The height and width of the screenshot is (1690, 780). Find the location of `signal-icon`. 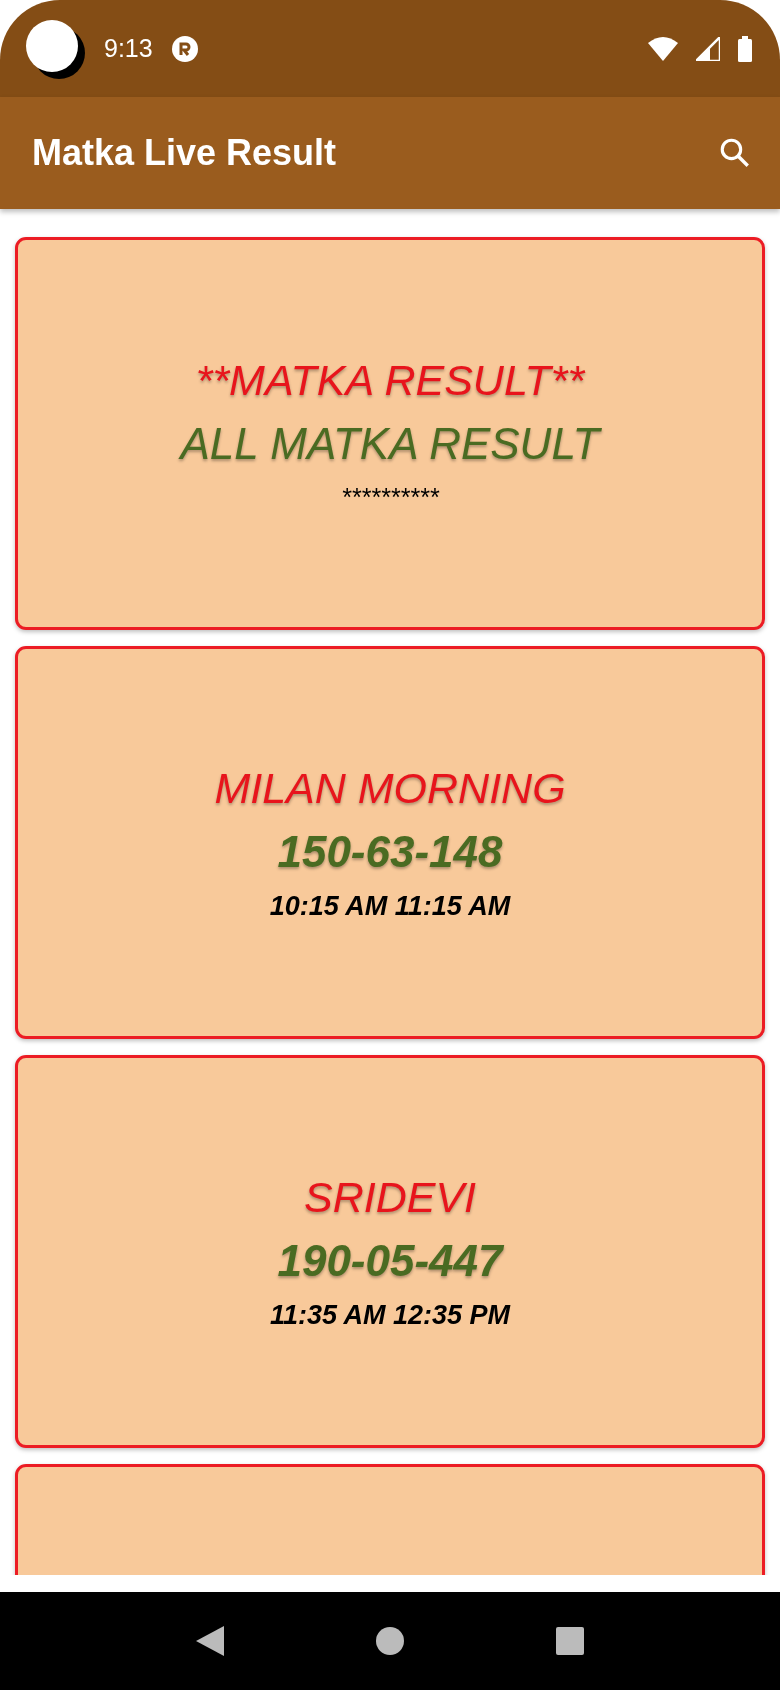

signal-icon is located at coordinates (708, 48).